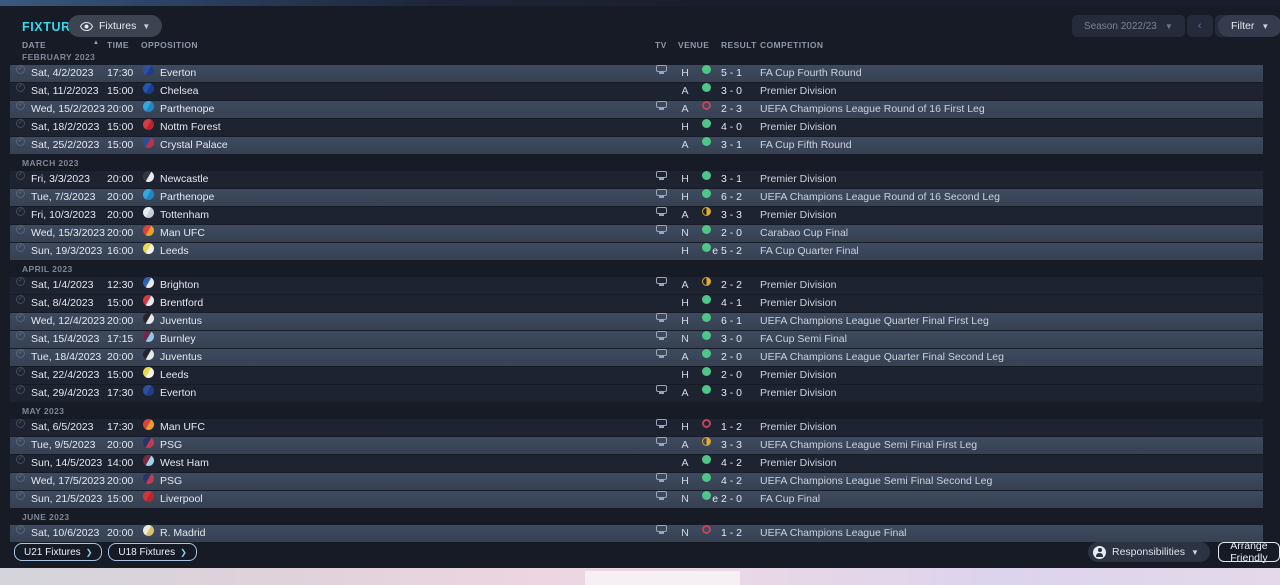 The image size is (1280, 585). Describe the element at coordinates (67, 463) in the screenshot. I see `fixture-date: Sun, 14/5/2023` at that location.